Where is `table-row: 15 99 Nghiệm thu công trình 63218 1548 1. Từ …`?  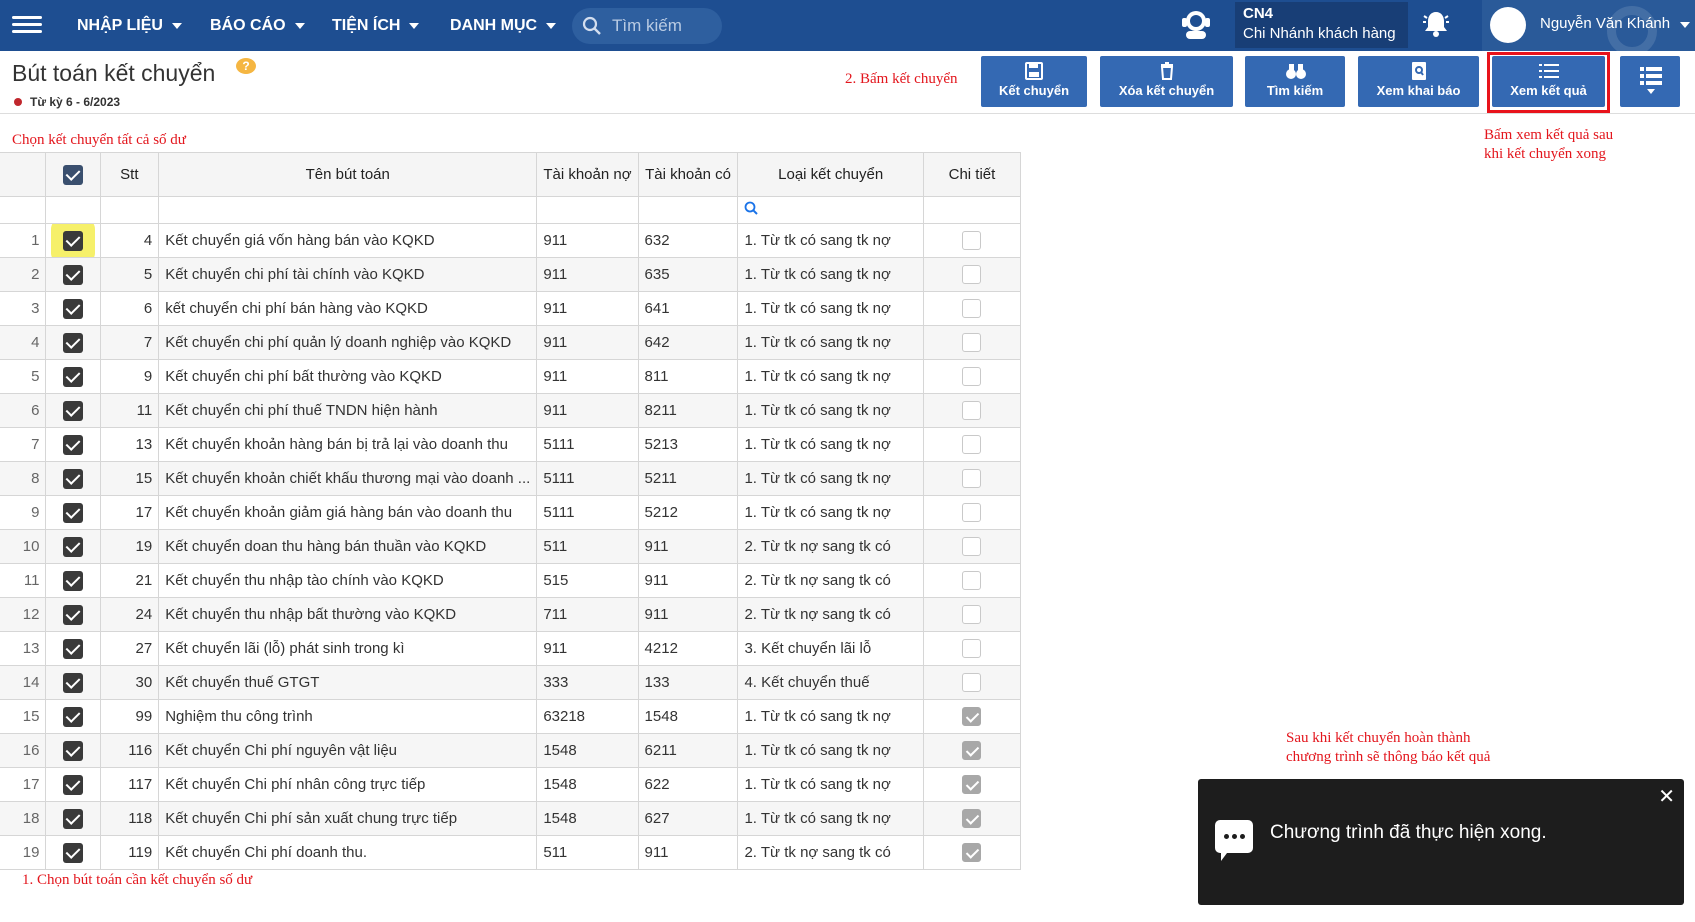 table-row: 15 99 Nghiệm thu công trình 63218 1548 1. Từ … is located at coordinates (511, 716).